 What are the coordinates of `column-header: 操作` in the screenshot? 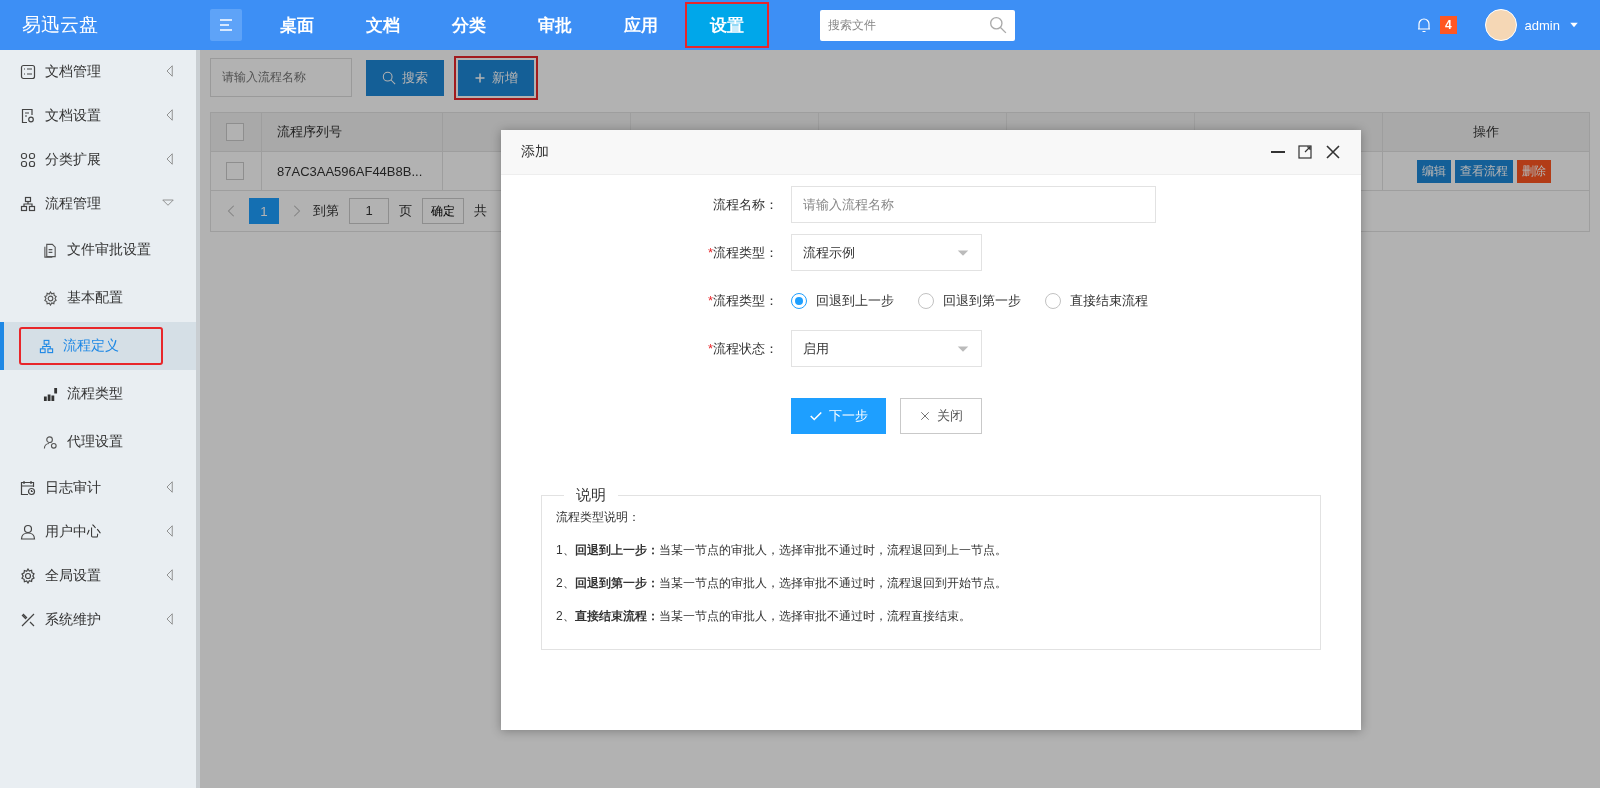 It's located at (1486, 132).